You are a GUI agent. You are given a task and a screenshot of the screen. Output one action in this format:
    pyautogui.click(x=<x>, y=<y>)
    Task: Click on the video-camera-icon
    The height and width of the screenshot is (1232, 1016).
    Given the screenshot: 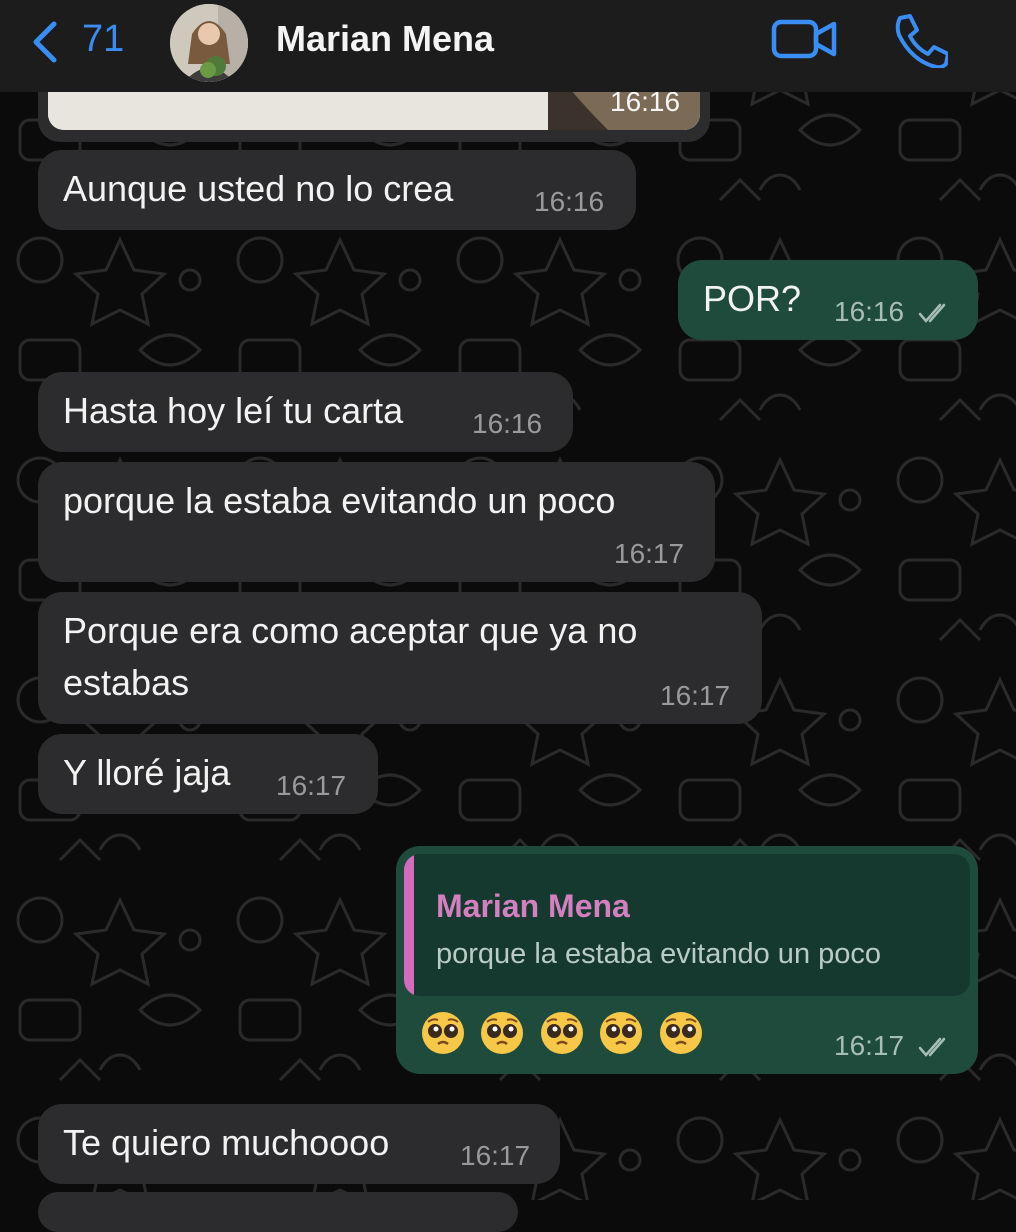 What is the action you would take?
    pyautogui.click(x=804, y=39)
    